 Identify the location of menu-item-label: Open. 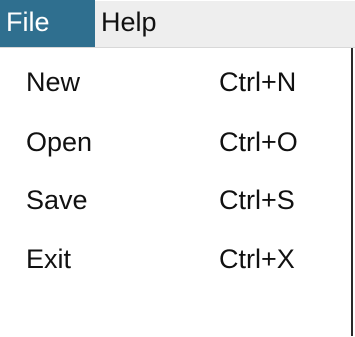
(59, 142).